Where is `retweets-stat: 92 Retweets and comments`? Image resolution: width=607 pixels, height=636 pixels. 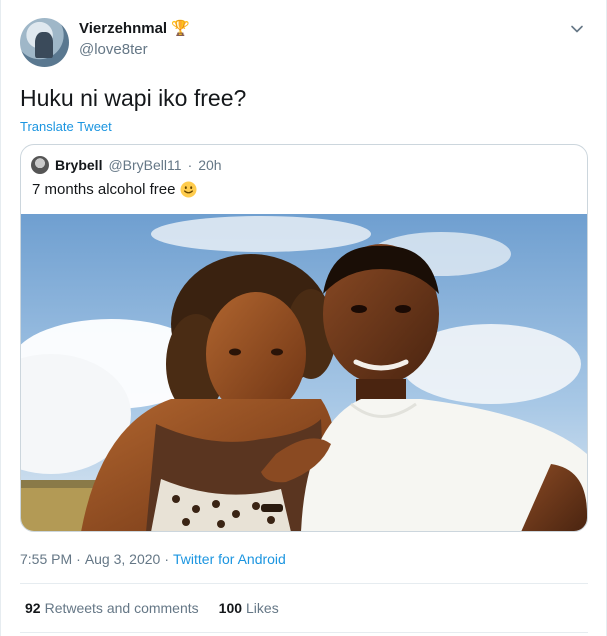 retweets-stat: 92 Retweets and comments is located at coordinates (112, 608).